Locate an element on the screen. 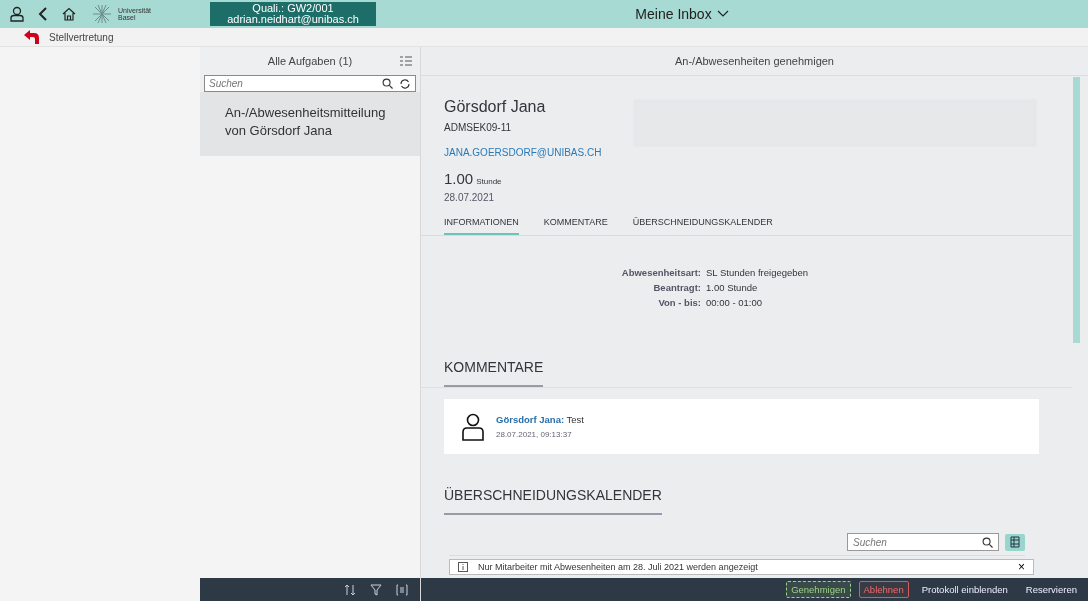 This screenshot has height=601, width=1088. home-icon is located at coordinates (69, 14).